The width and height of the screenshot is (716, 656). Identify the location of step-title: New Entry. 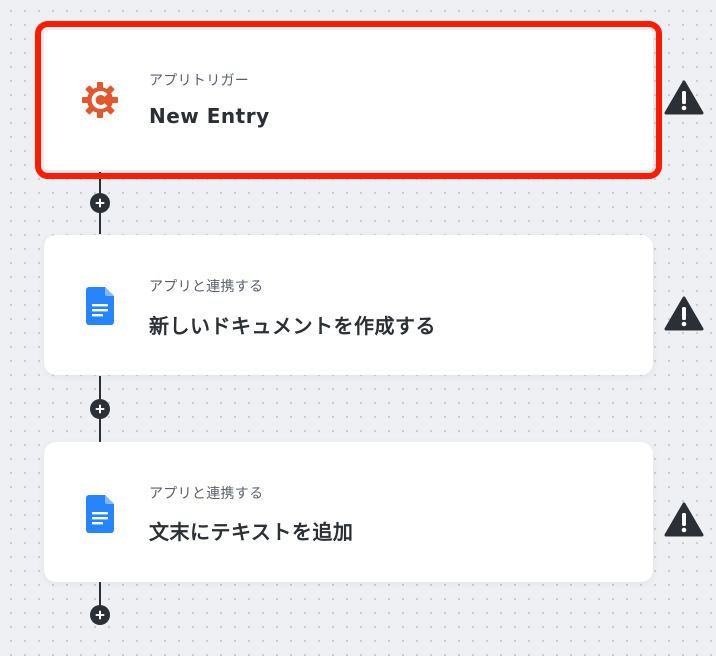
(209, 116).